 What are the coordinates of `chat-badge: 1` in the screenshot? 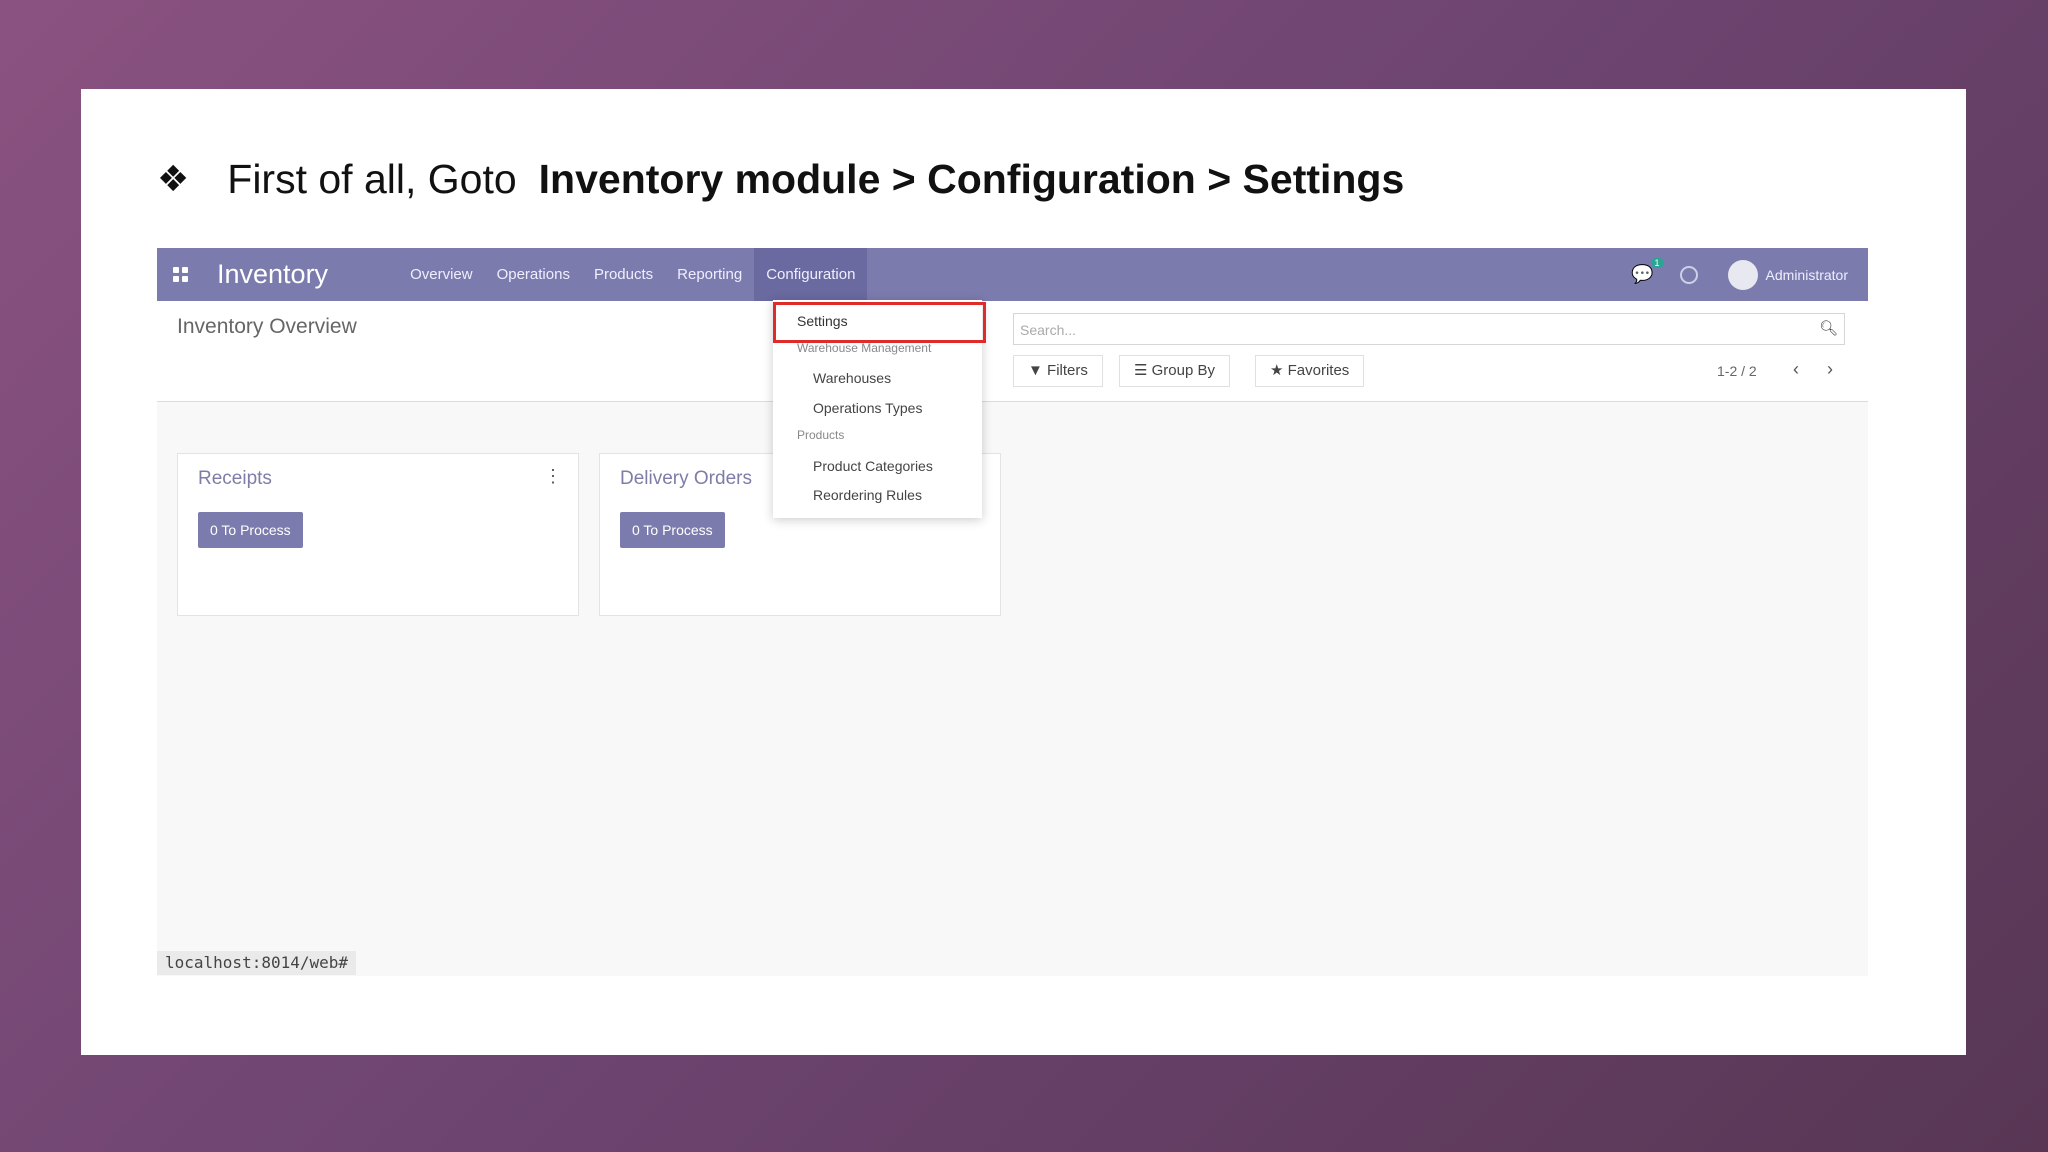 It's located at (1657, 263).